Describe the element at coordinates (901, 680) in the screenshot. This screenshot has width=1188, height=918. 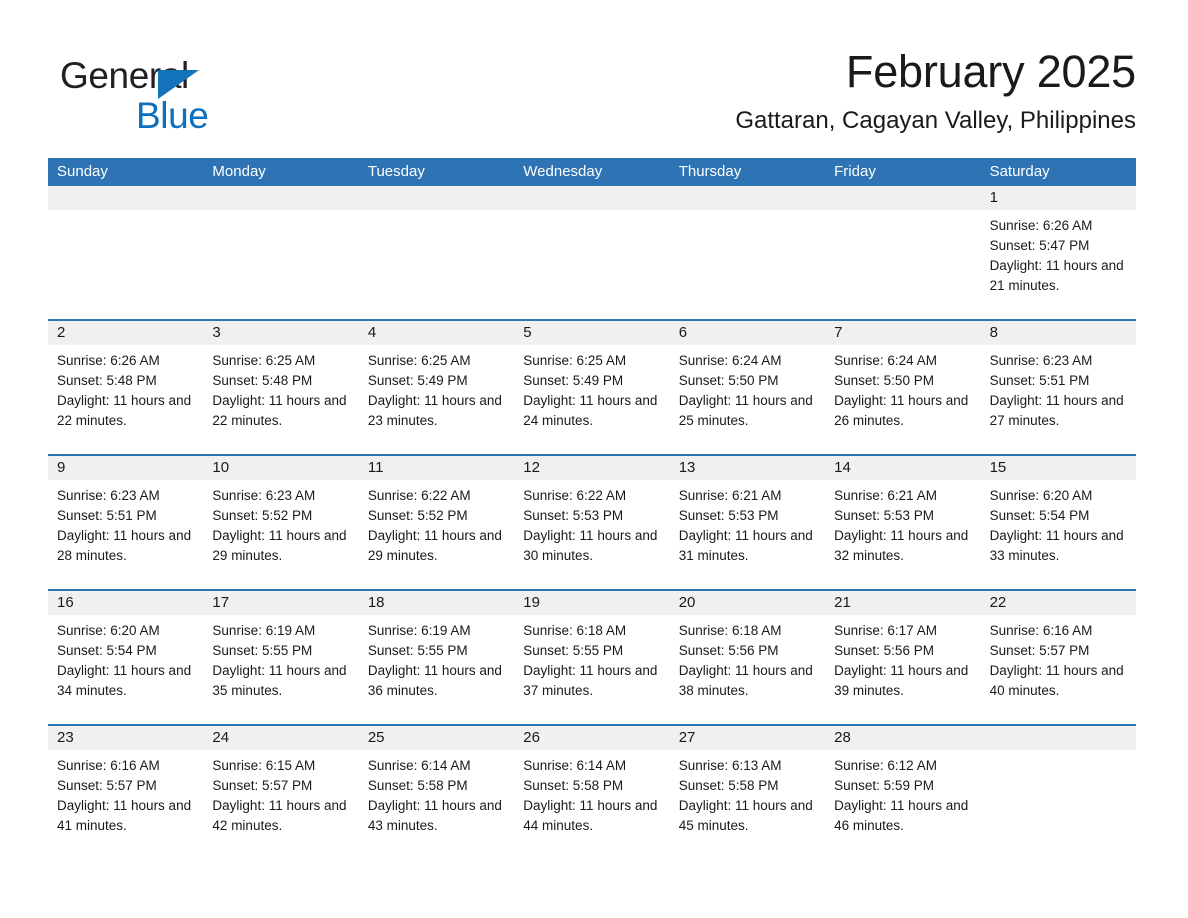
I see `daylight-text: Daylight: 11 hours and 39 minutes.` at that location.